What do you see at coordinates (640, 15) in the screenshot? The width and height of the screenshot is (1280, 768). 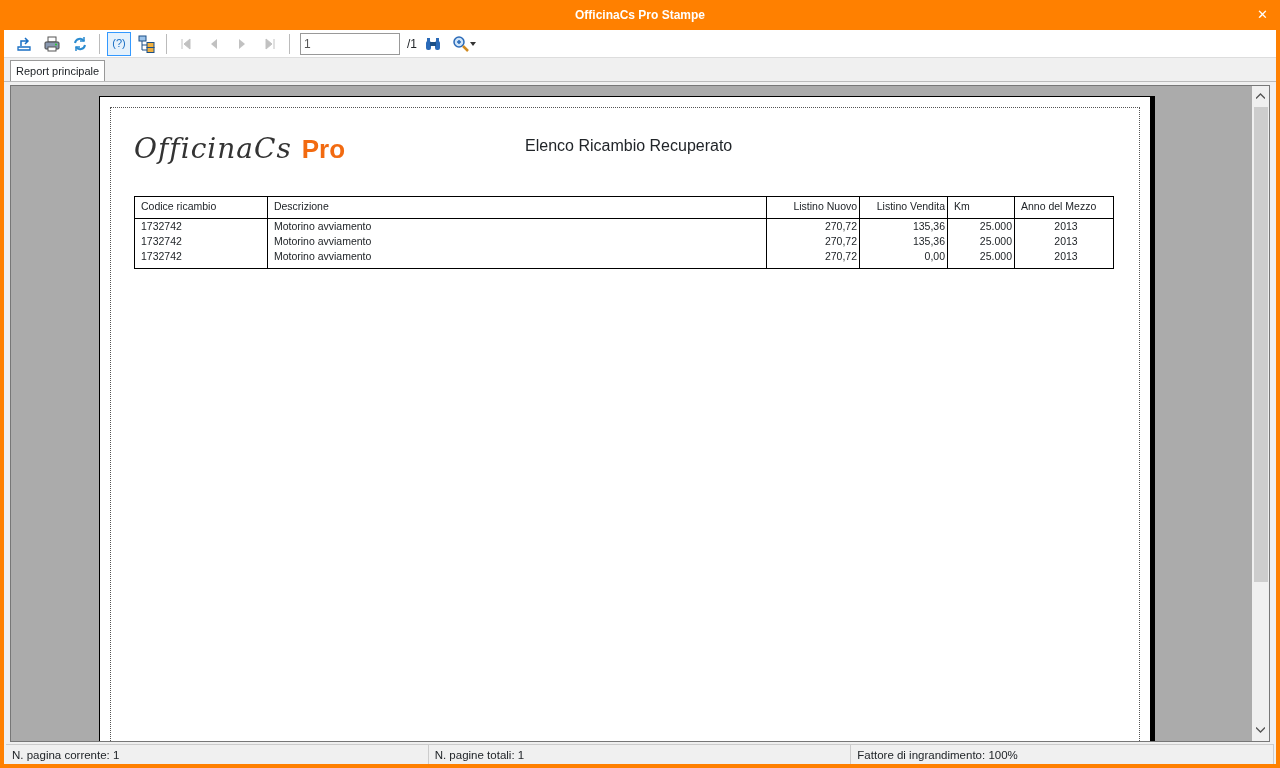 I see `window-title: OfficinaCs Pro Stampe` at bounding box center [640, 15].